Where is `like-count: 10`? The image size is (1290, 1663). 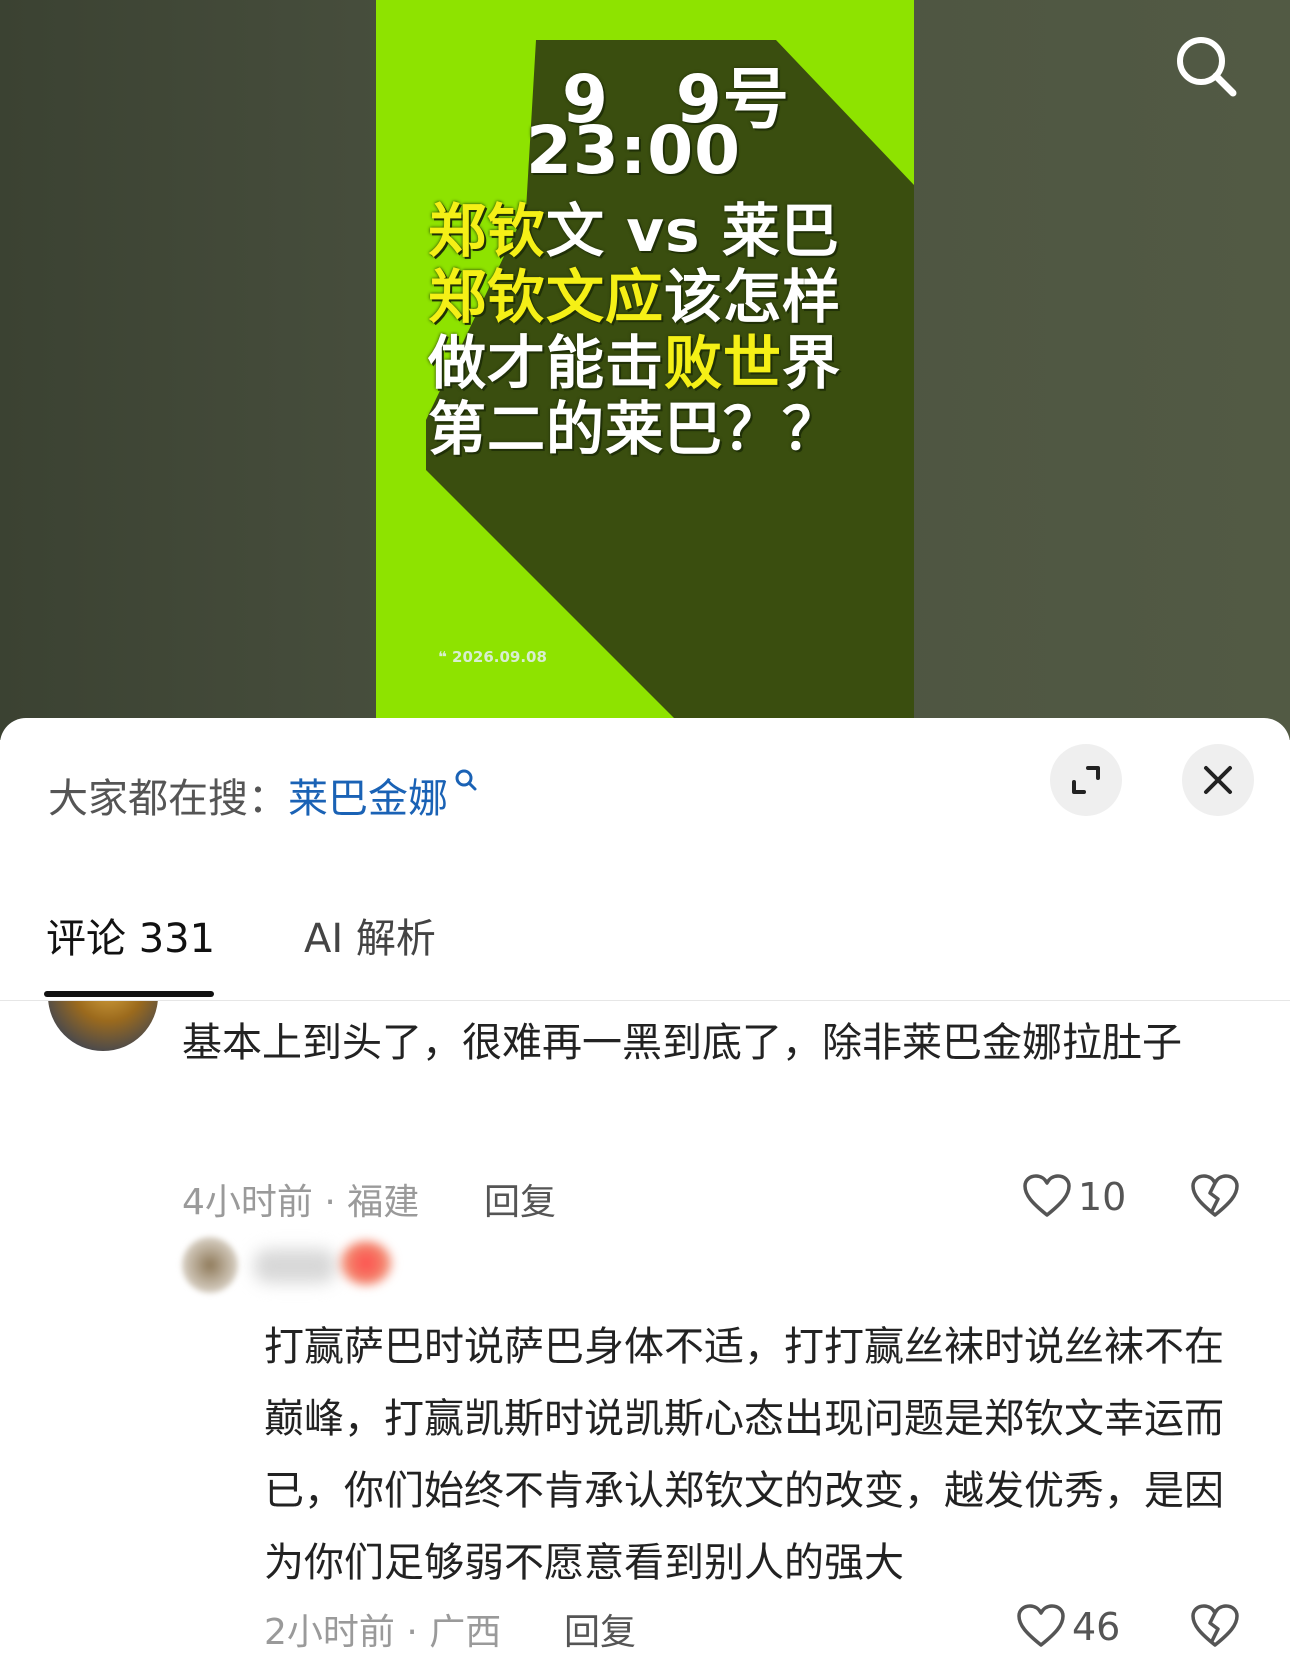
like-count: 10 is located at coordinates (1102, 1197).